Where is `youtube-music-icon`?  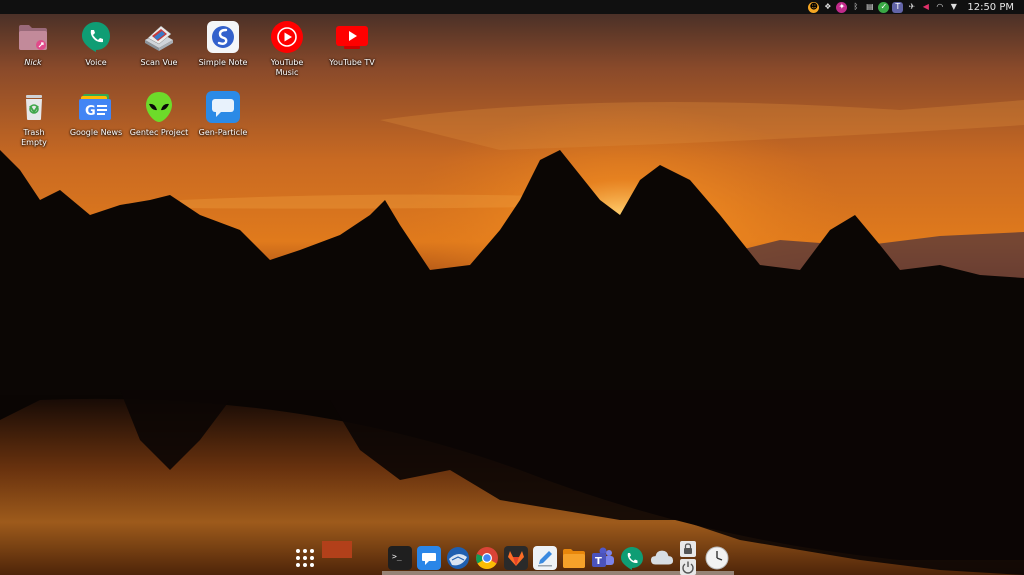 youtube-music-icon is located at coordinates (287, 37).